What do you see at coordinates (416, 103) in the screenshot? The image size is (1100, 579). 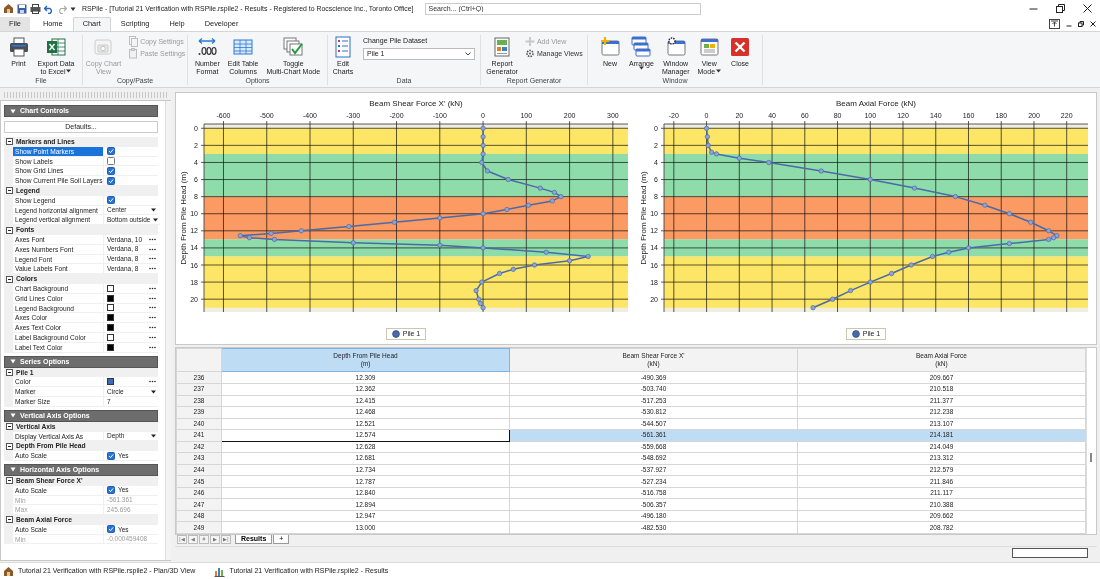 I see `axis-title: Beam Shear Force X' (kN)` at bounding box center [416, 103].